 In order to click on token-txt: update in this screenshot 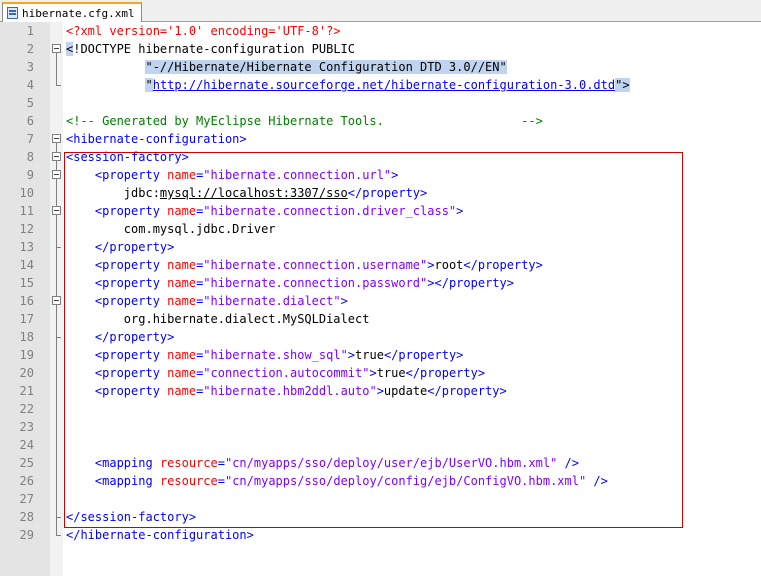, I will do `click(405, 391)`.